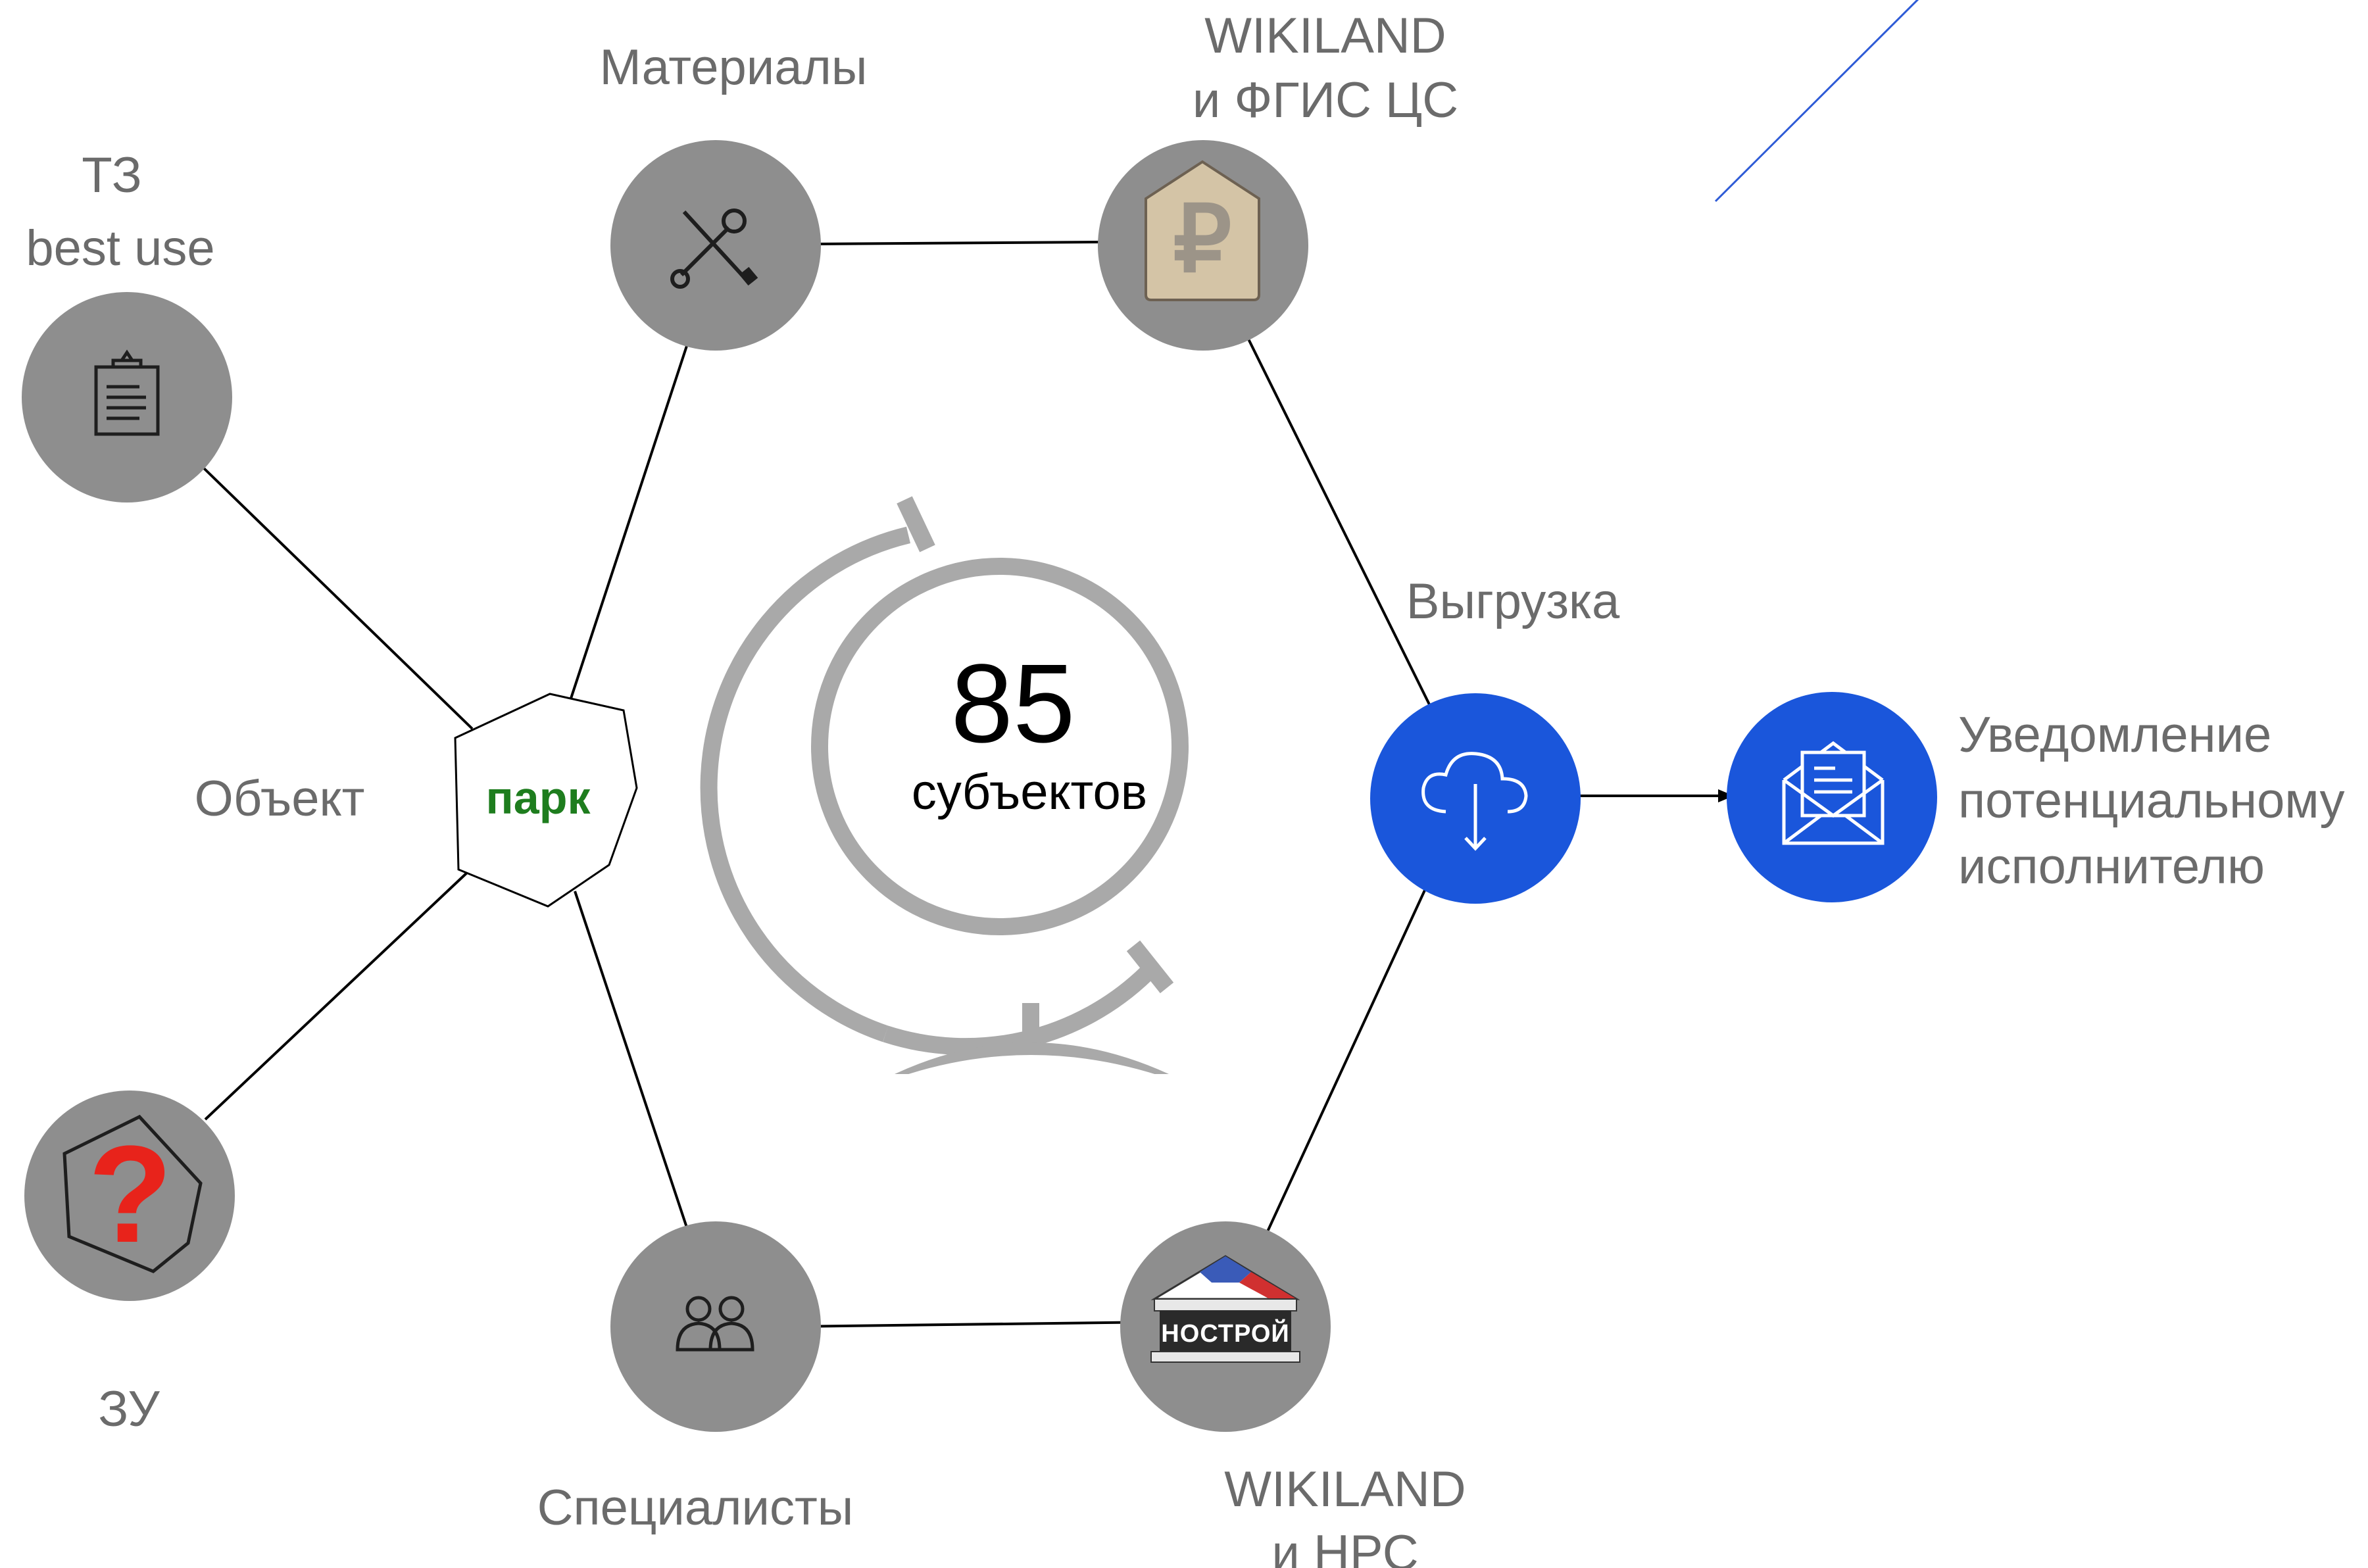  Describe the element at coordinates (2114, 735) in the screenshot. I see `notify-label-line1: Уведомление` at that location.